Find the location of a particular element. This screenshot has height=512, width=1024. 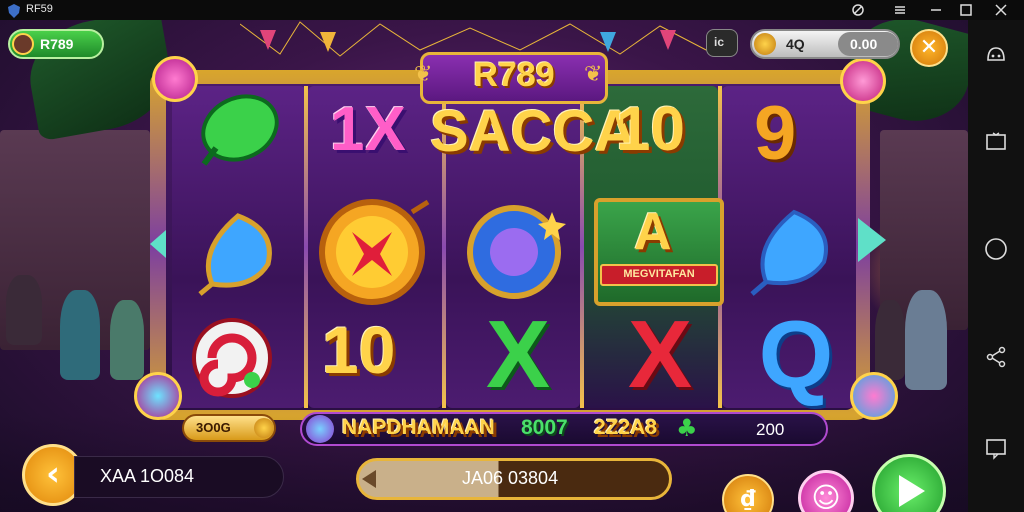

gamepad-icon is located at coordinates (858, 10).